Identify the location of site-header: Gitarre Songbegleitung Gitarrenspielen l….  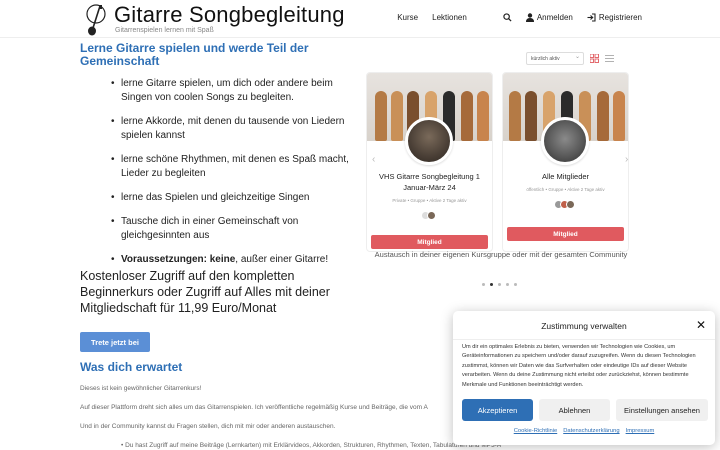
(360, 19).